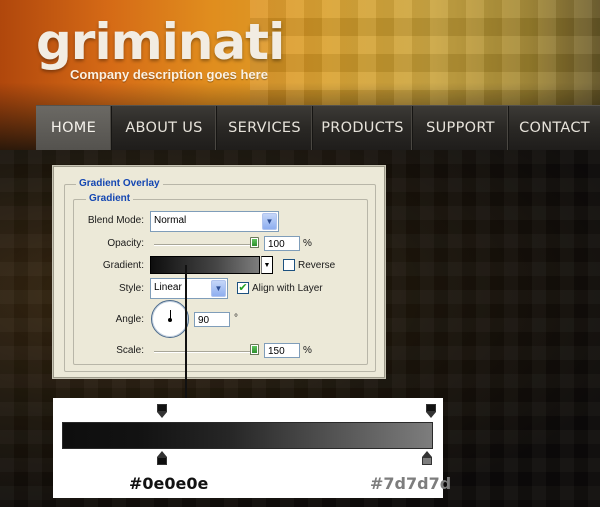 Image resolution: width=600 pixels, height=507 pixels. I want to click on reverse-label: Reverse, so click(317, 265).